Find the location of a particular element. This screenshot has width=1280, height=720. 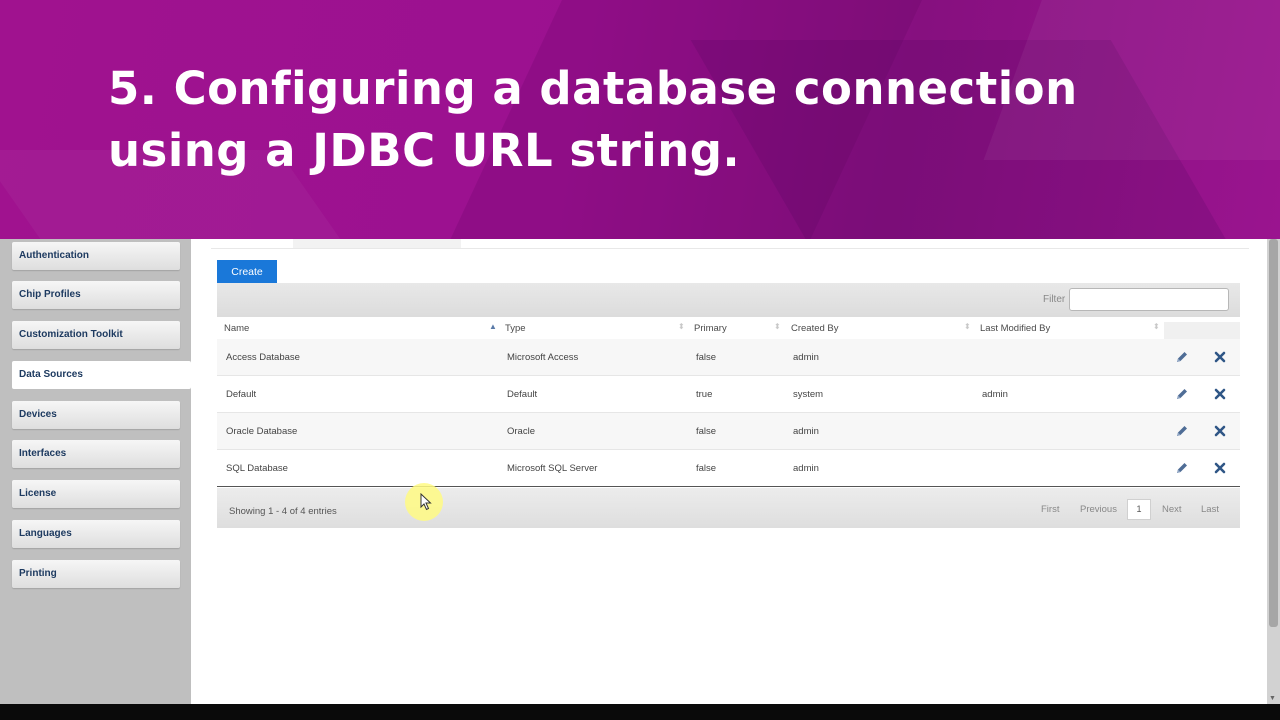

pagination-previous: Previous is located at coordinates (1098, 509).